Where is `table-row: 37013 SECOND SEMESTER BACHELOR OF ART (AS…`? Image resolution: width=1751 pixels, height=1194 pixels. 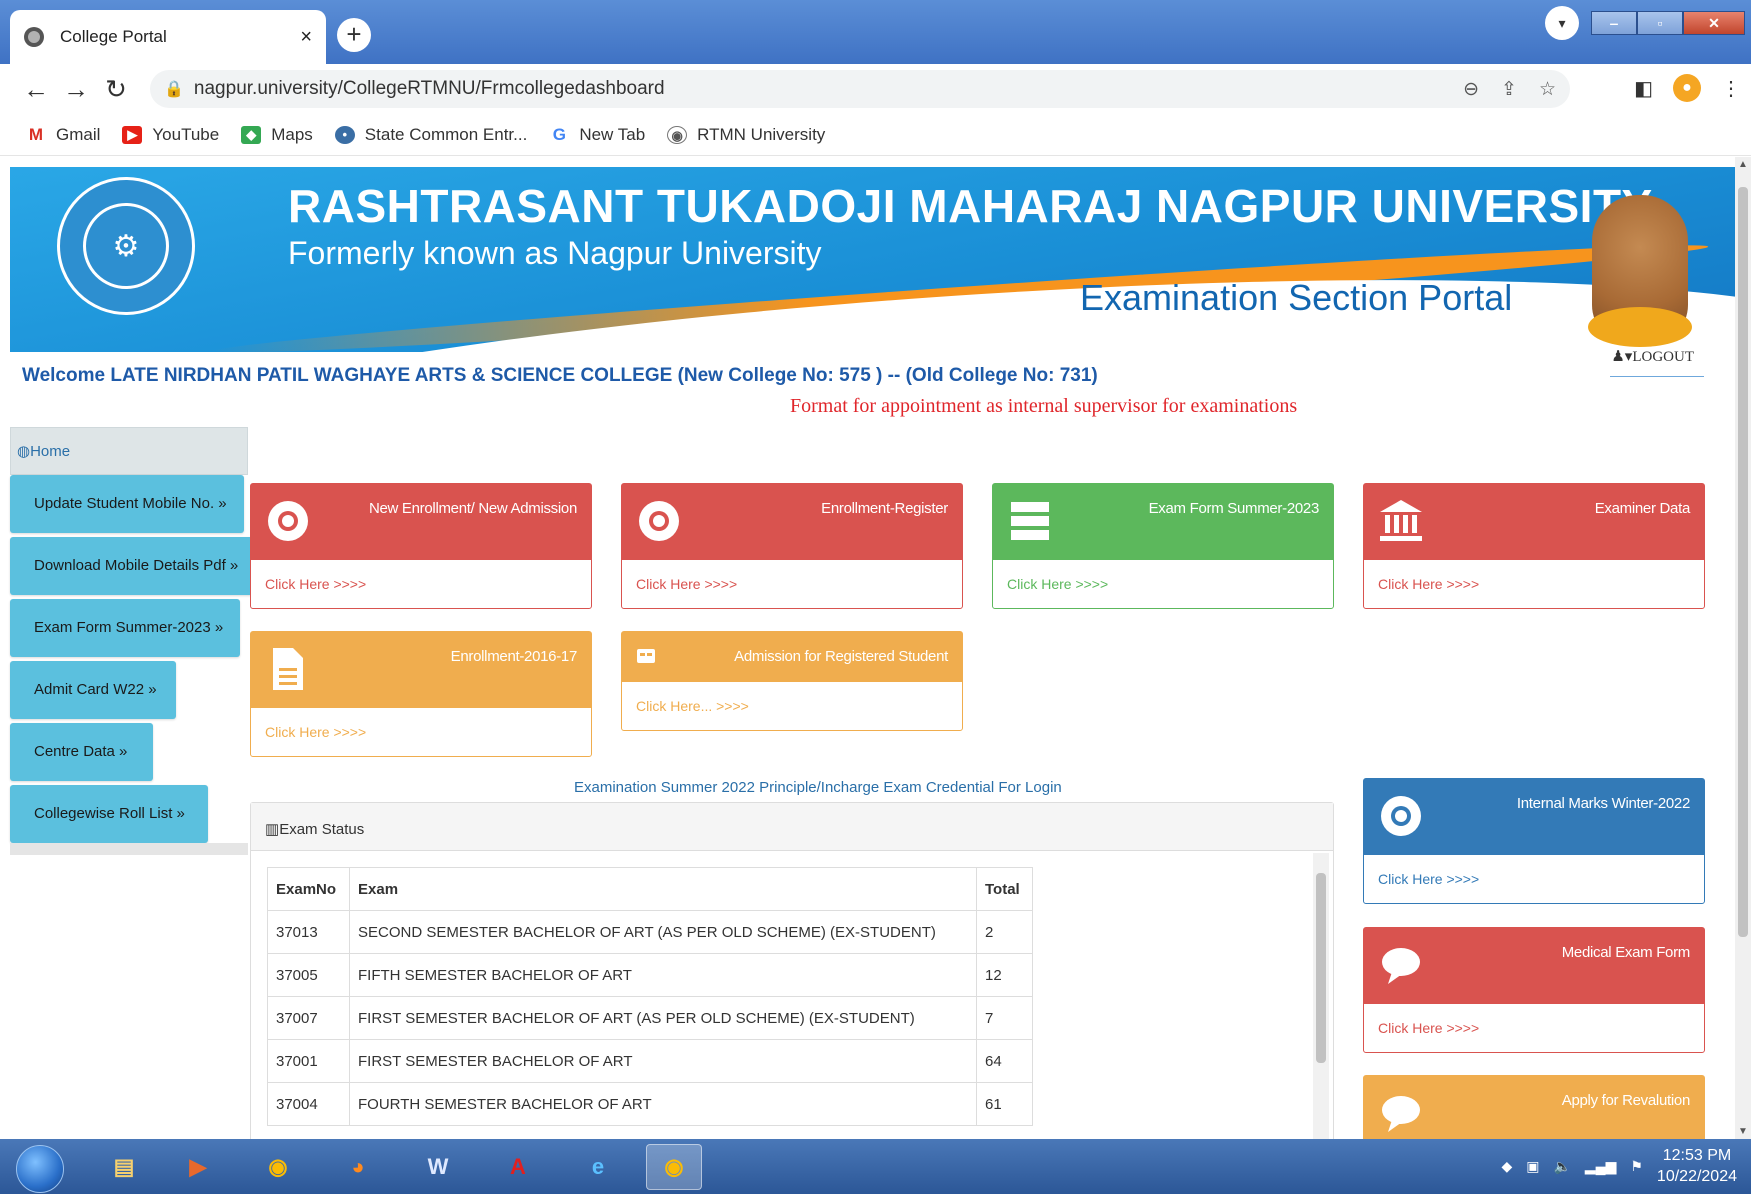
table-row: 37013 SECOND SEMESTER BACHELOR OF ART (AS… is located at coordinates (650, 932).